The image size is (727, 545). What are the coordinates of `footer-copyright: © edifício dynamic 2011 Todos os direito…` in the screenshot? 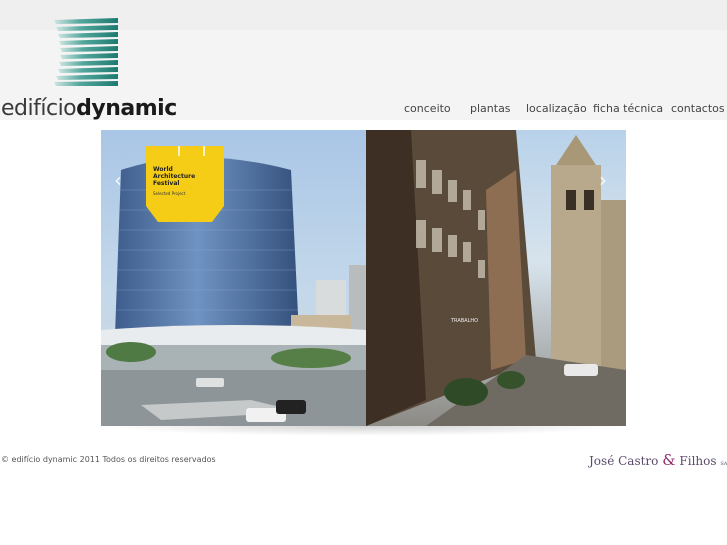 It's located at (108, 459).